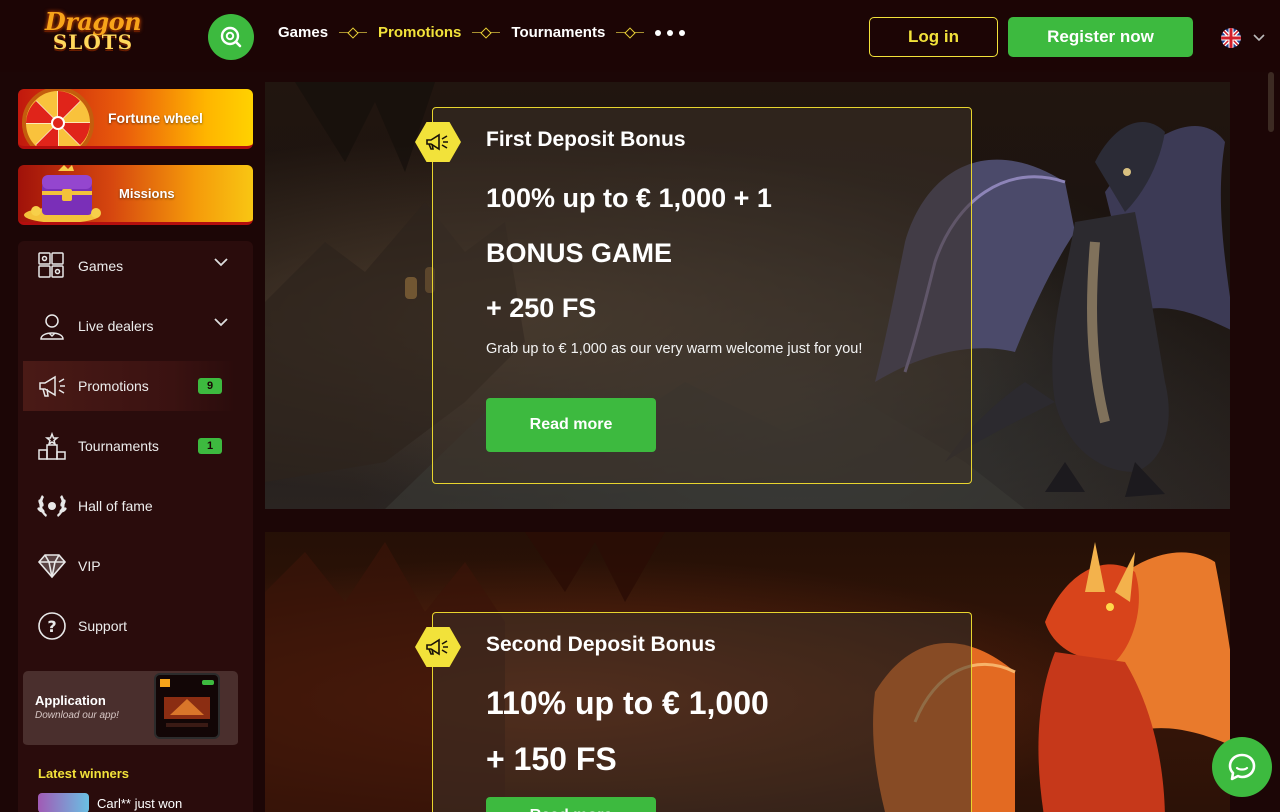  I want to click on sidebar-item-support: ? Support, so click(129, 626).